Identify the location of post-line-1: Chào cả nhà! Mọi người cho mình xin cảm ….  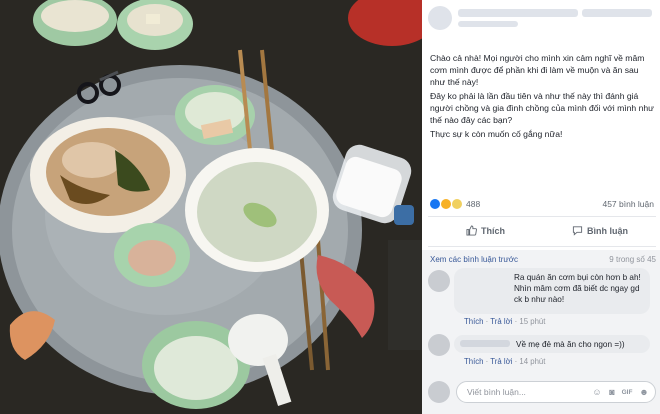
(537, 70).